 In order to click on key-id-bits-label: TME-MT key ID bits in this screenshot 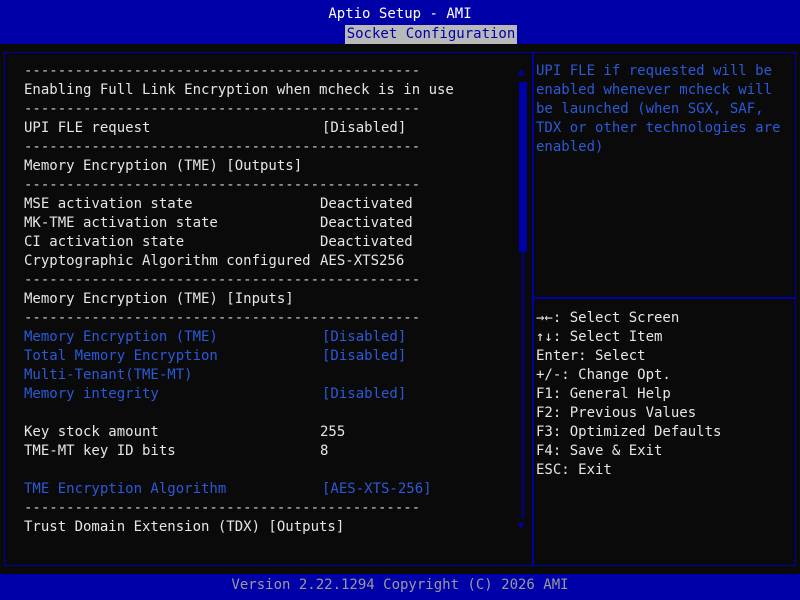, I will do `click(100, 451)`.